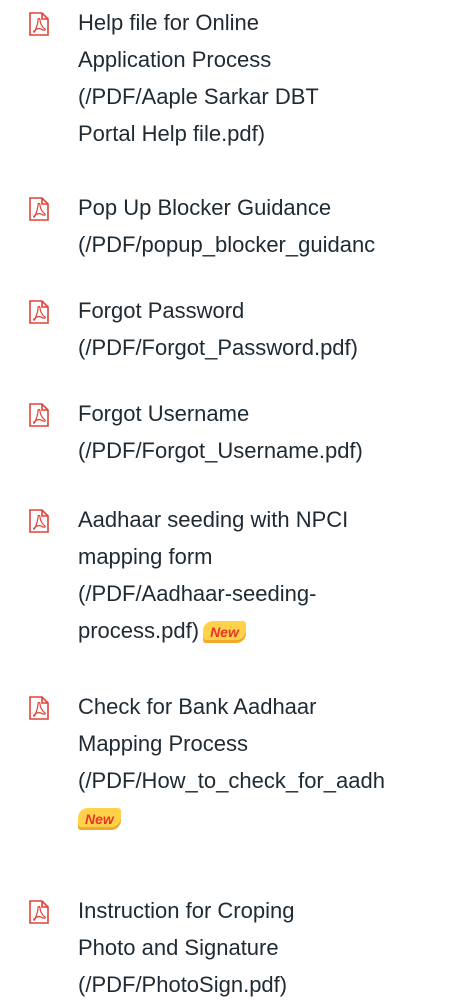 The height and width of the screenshot is (1003, 458). I want to click on label-line-with-badge: process.pdf) New, so click(268, 630).